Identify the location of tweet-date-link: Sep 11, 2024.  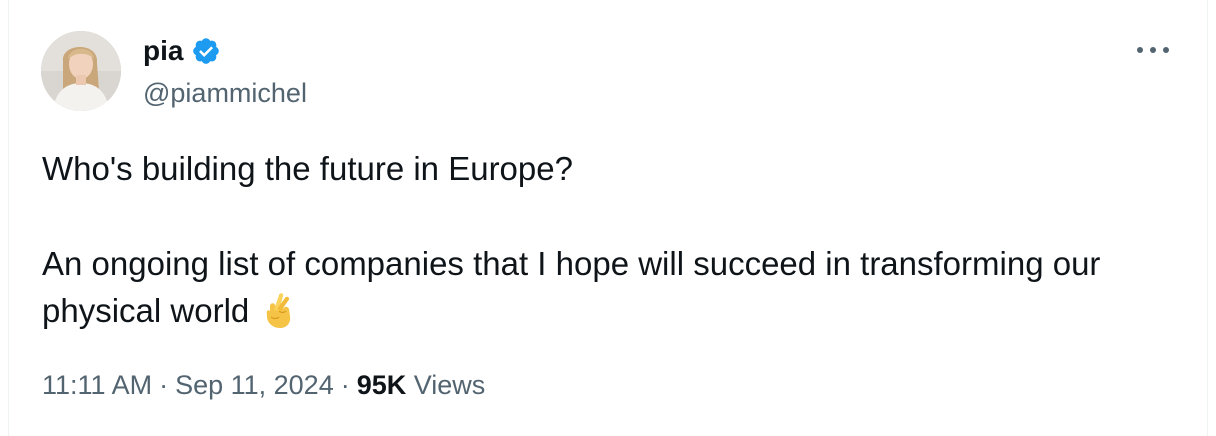
(254, 385).